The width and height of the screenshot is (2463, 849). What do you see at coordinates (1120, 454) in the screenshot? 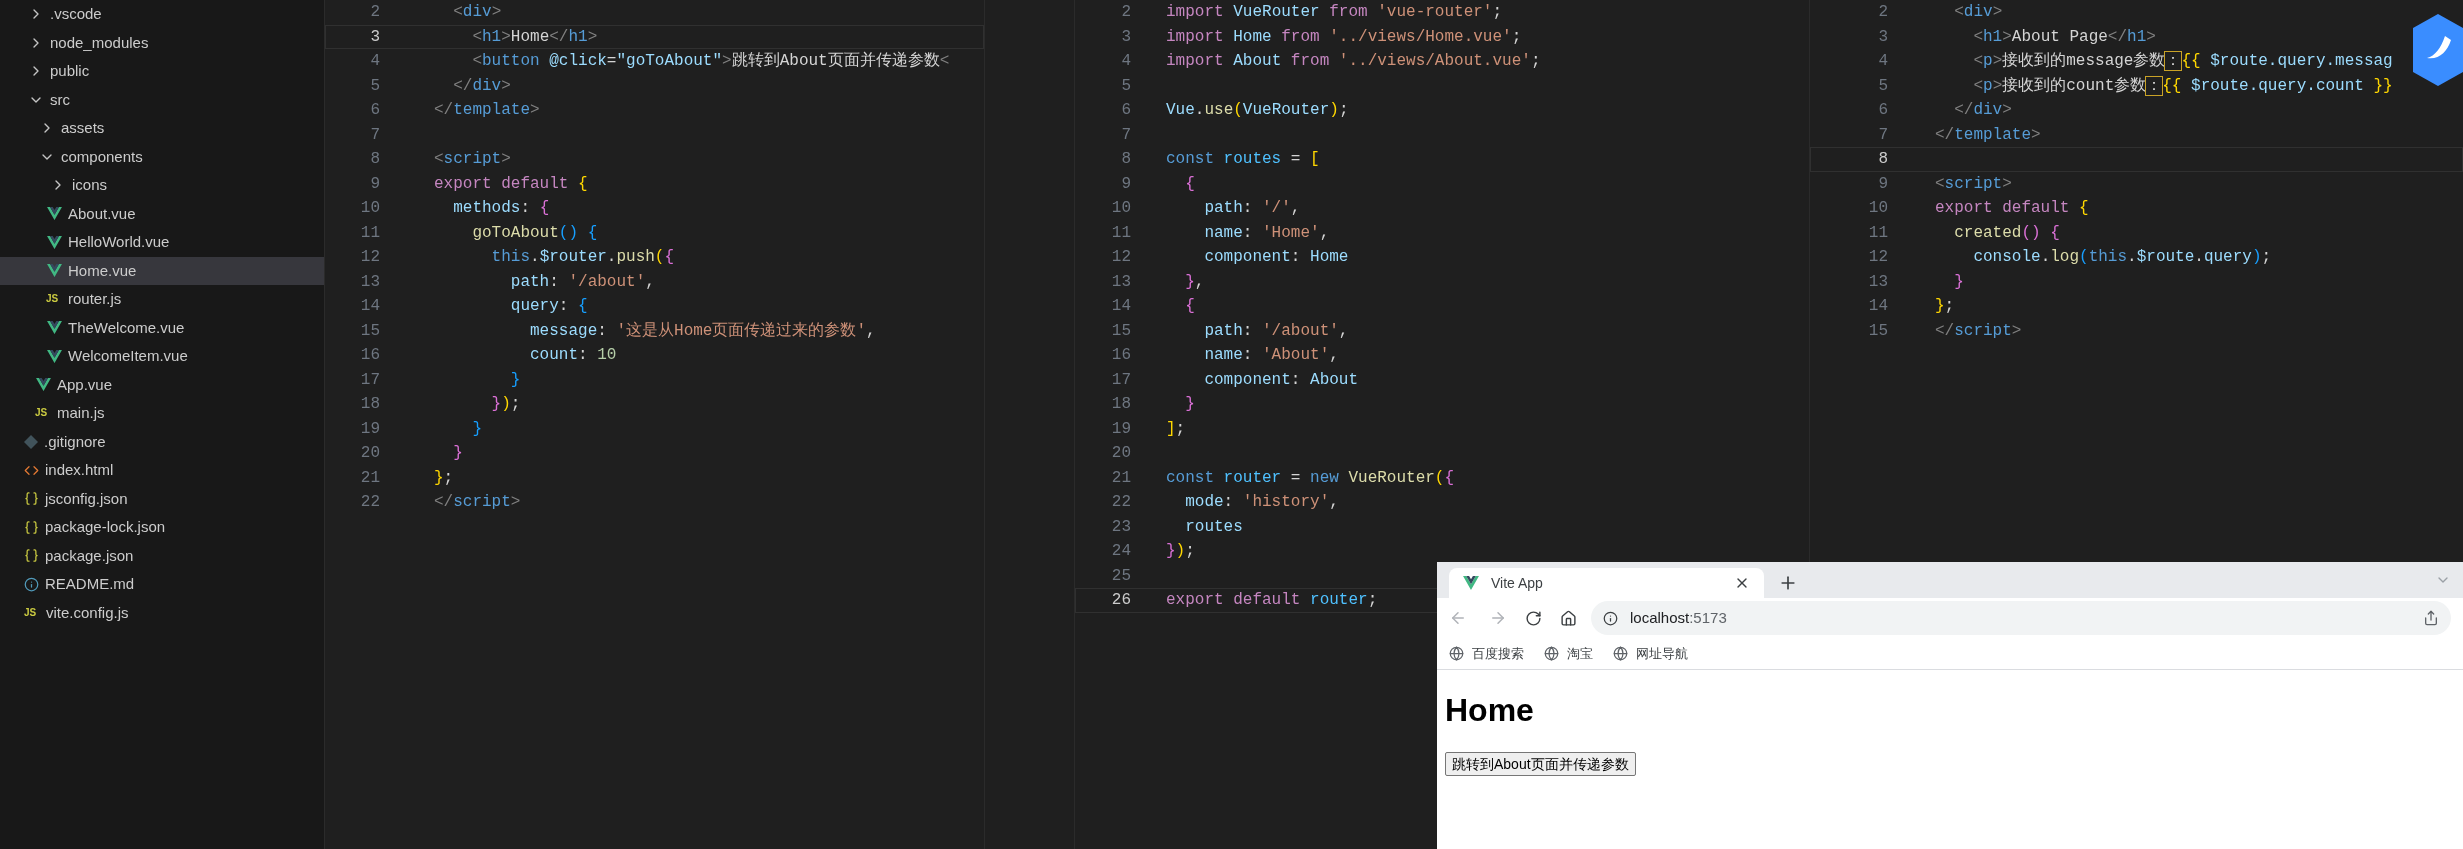
I see `line-number: 20` at bounding box center [1120, 454].